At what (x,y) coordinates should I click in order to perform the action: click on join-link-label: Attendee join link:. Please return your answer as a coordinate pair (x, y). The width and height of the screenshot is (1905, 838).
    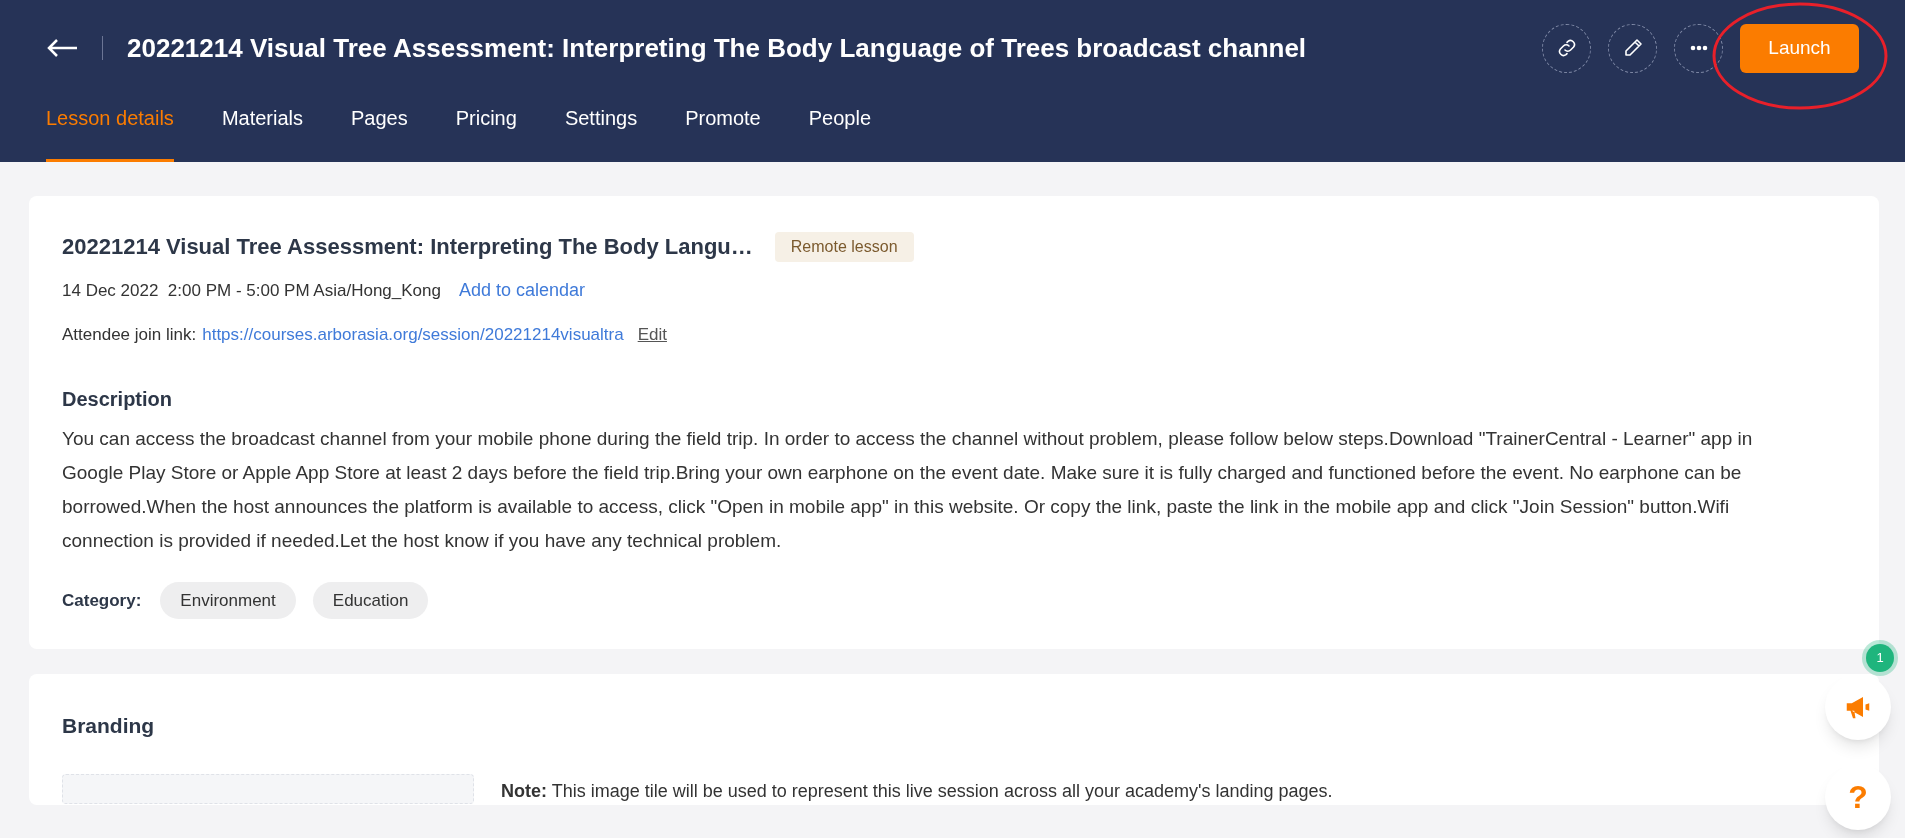
    Looking at the image, I should click on (129, 335).